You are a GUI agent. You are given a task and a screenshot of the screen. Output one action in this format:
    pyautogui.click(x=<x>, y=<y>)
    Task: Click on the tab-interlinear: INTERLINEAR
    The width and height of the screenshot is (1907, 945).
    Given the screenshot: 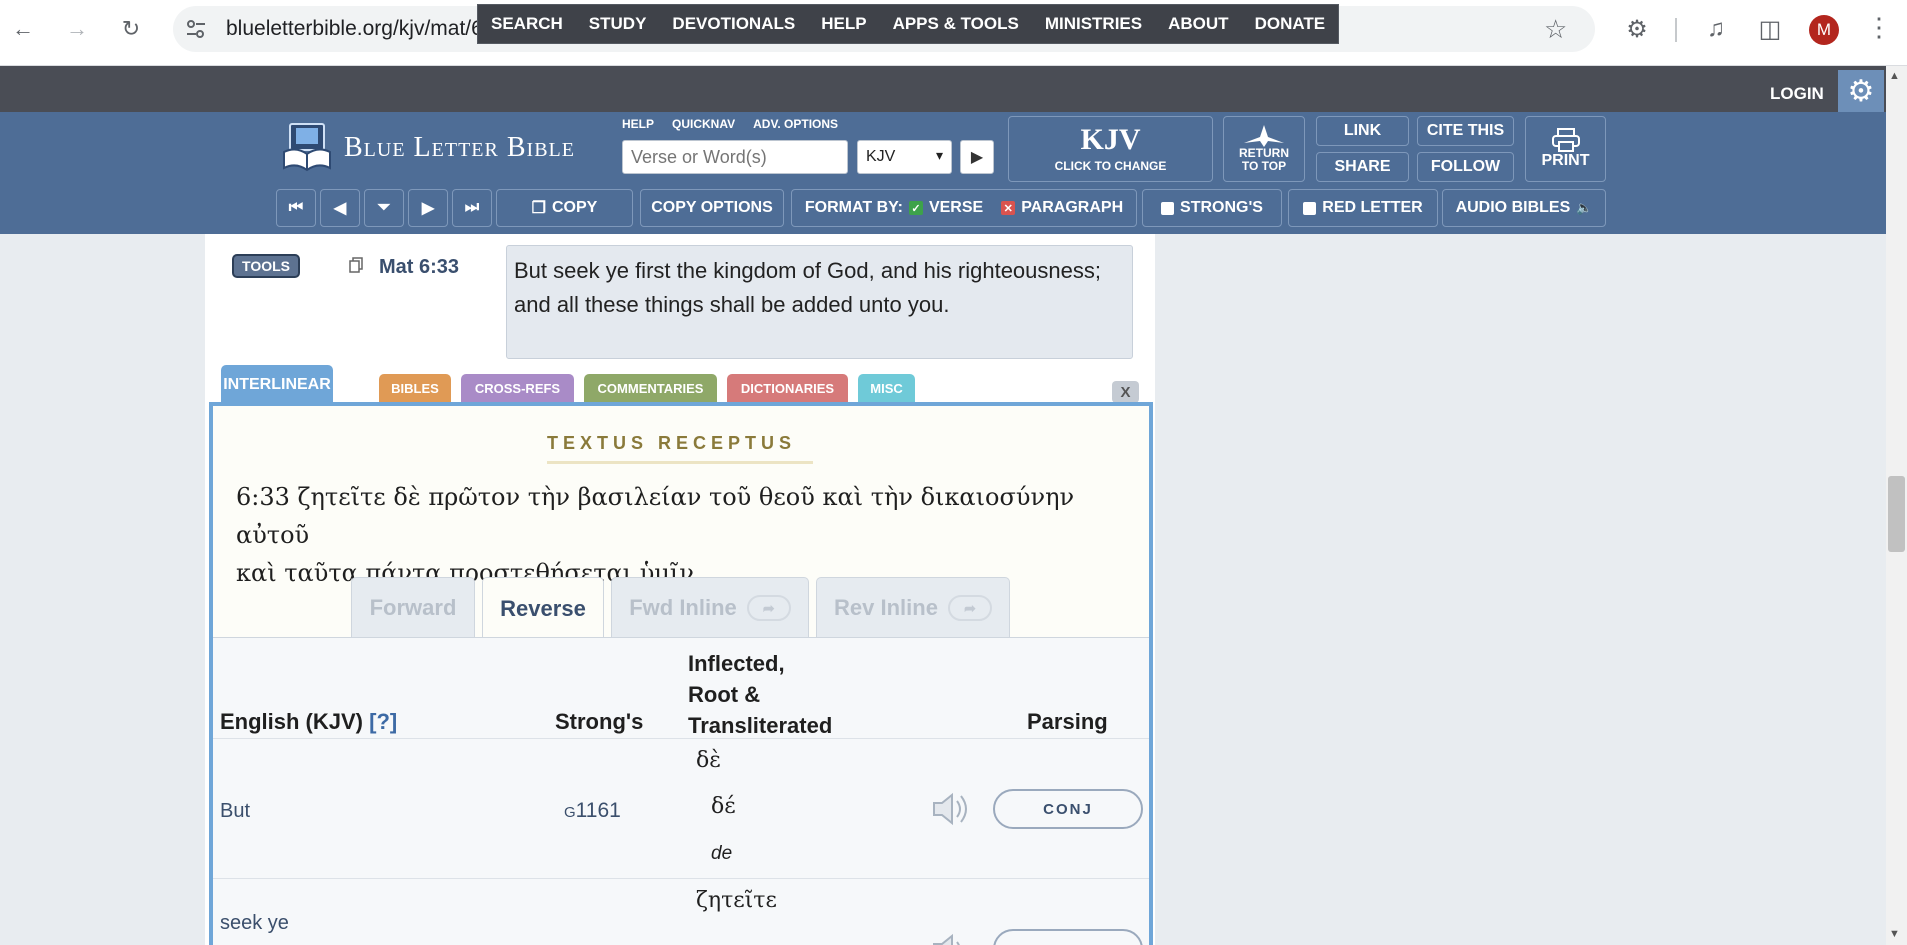 What is the action you would take?
    pyautogui.click(x=277, y=385)
    